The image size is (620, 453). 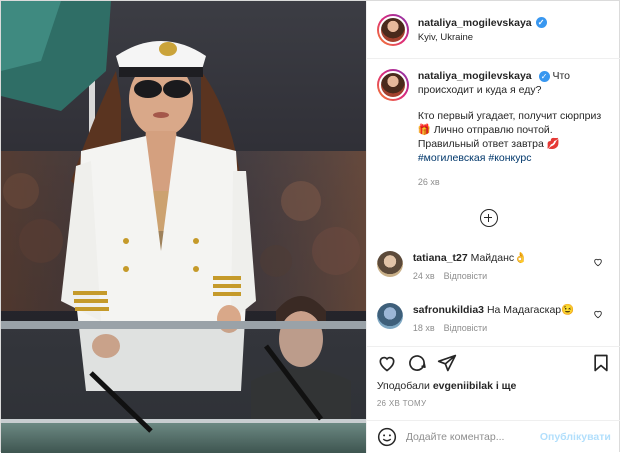 I want to click on author-username: nataliya_mogilevskaya ✓, so click(x=482, y=23).